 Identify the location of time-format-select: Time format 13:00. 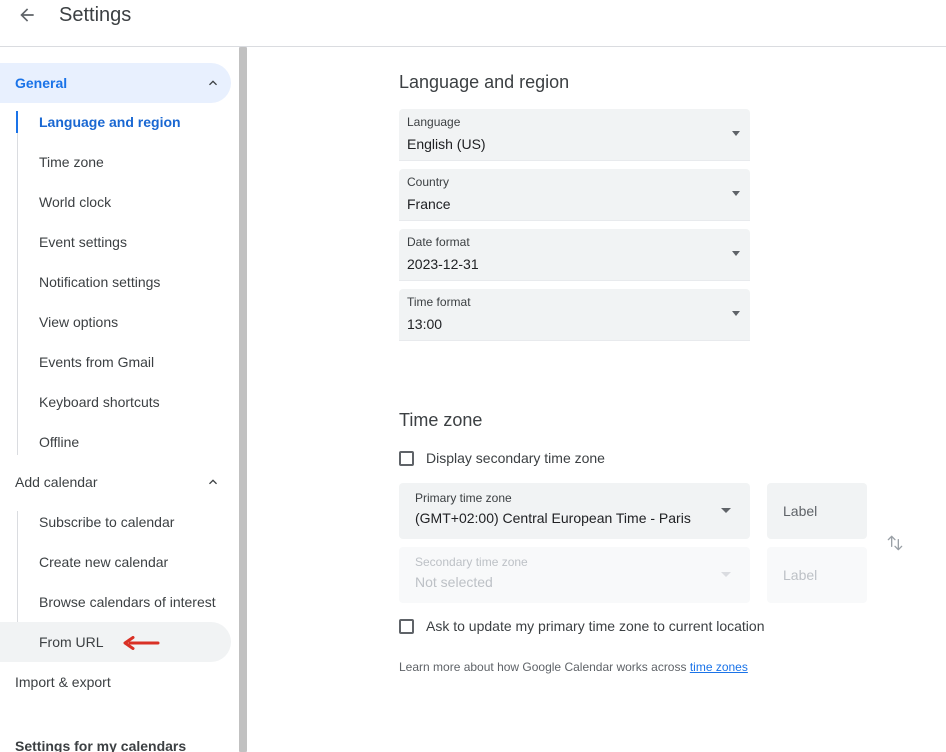
(574, 315).